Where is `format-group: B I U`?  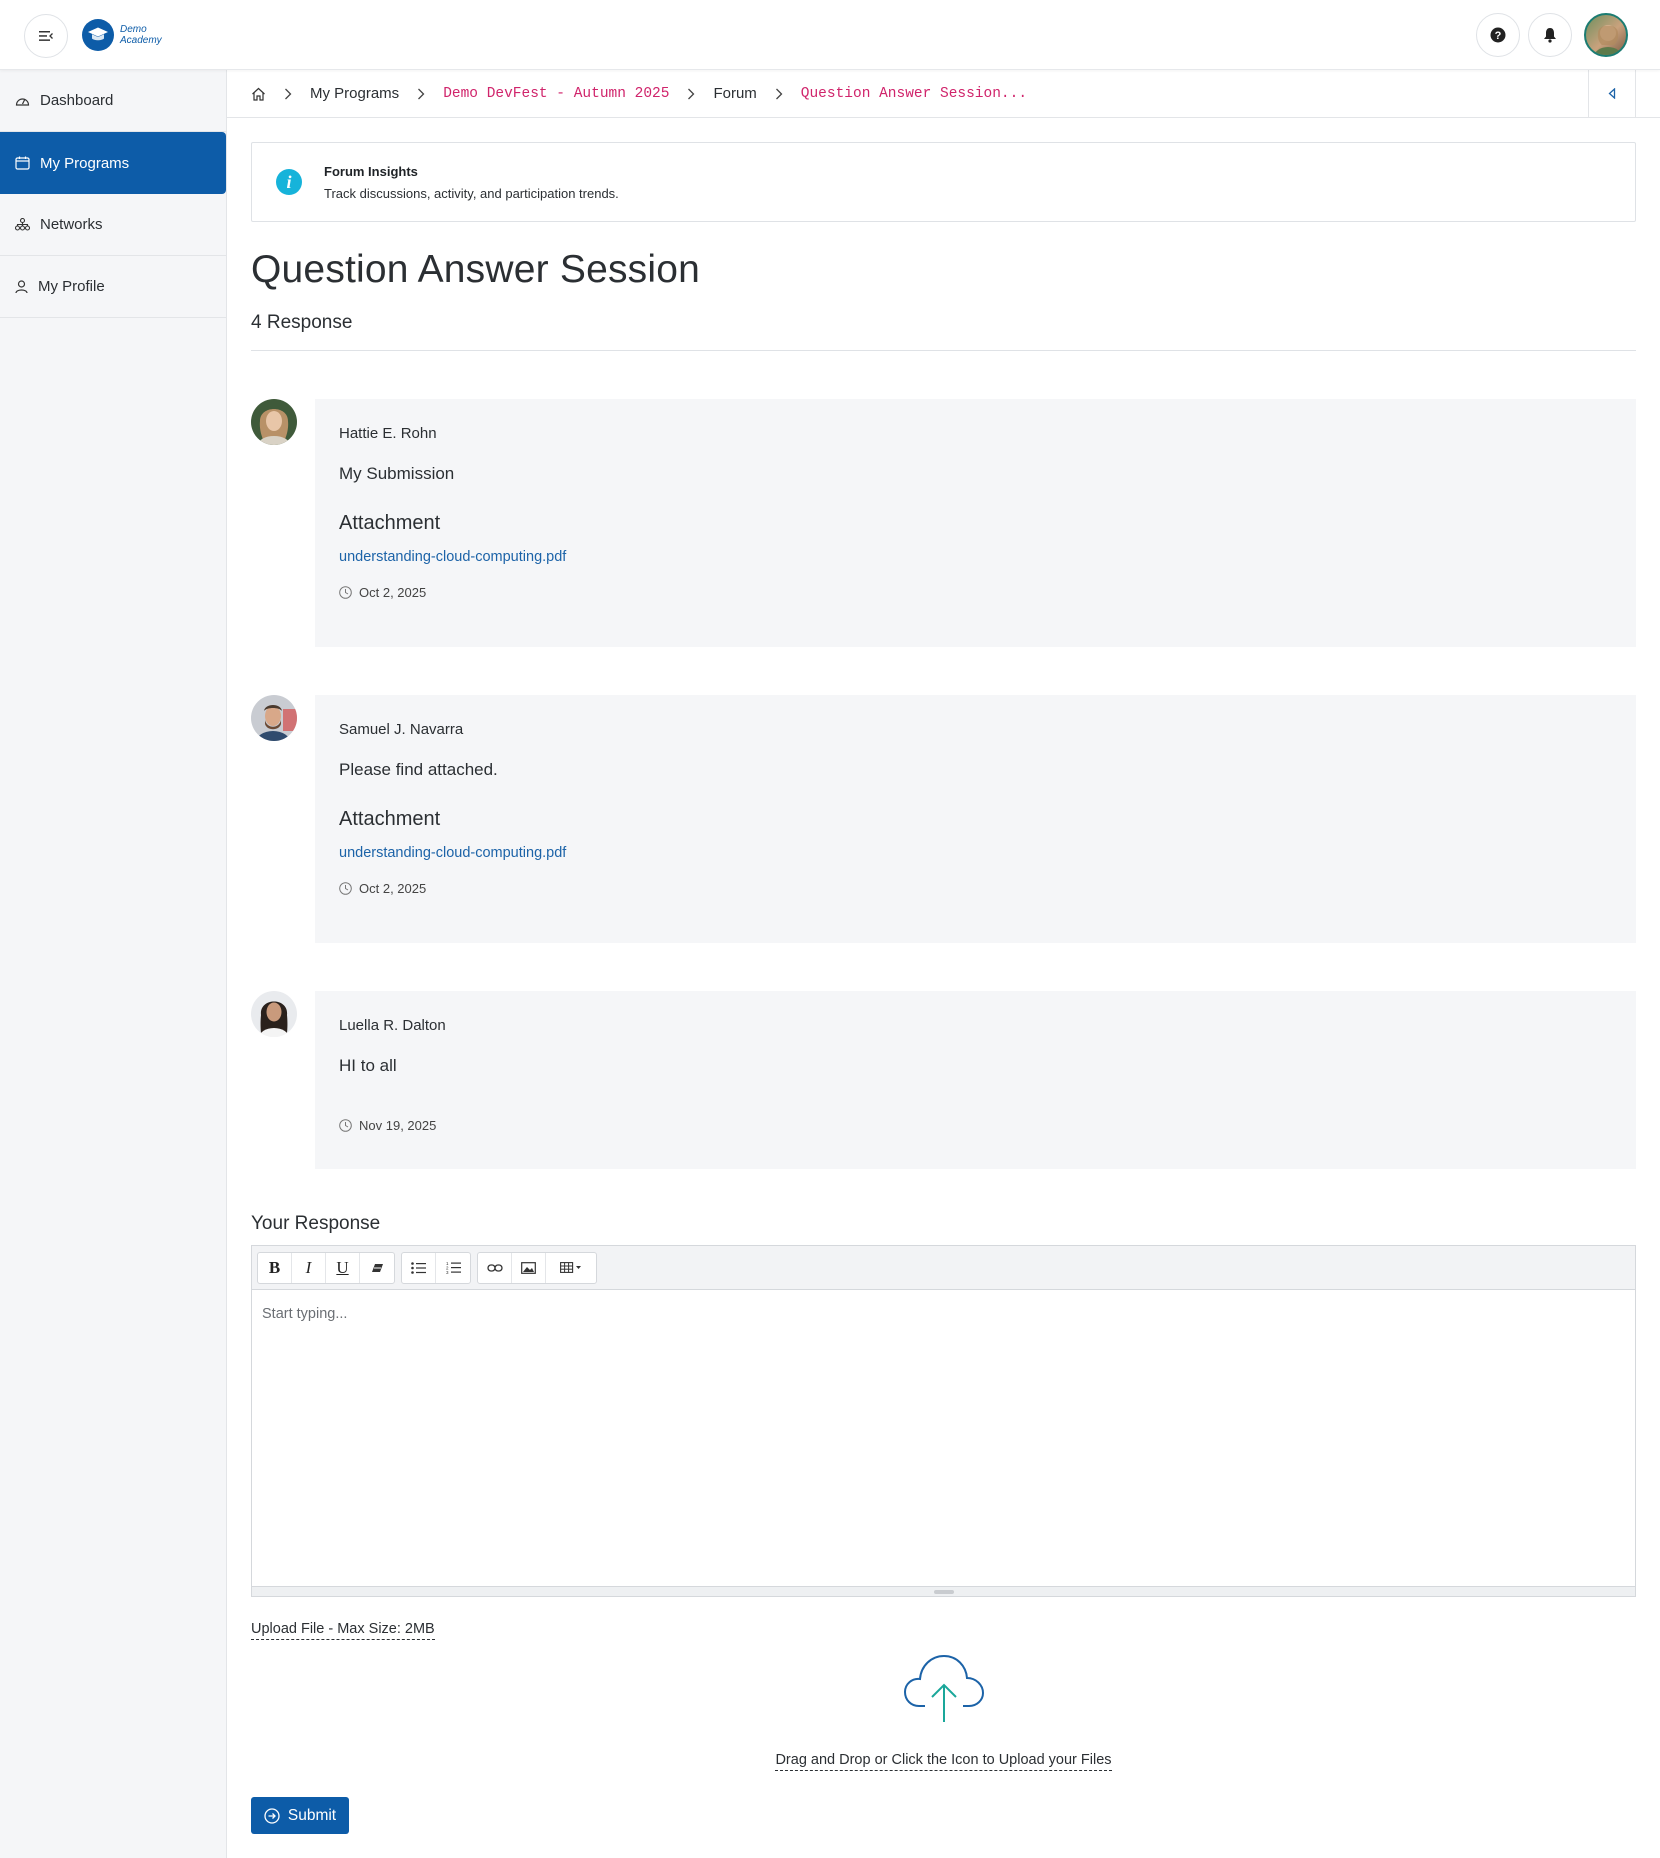
format-group: B I U is located at coordinates (326, 1267).